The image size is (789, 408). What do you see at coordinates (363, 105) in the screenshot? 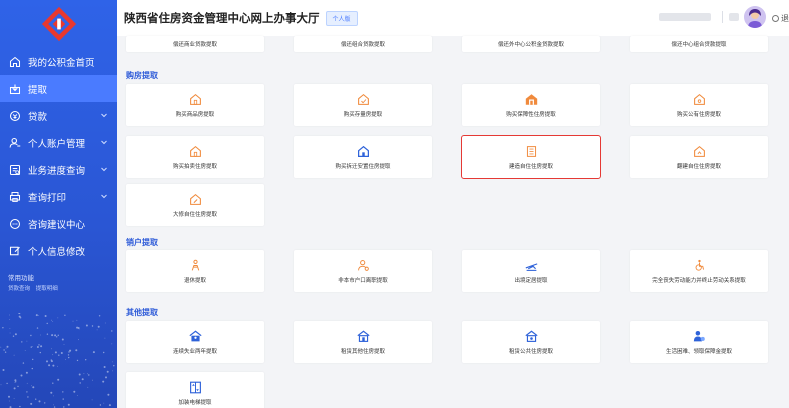
I see `card-purchase-1: 购买存量房提取` at bounding box center [363, 105].